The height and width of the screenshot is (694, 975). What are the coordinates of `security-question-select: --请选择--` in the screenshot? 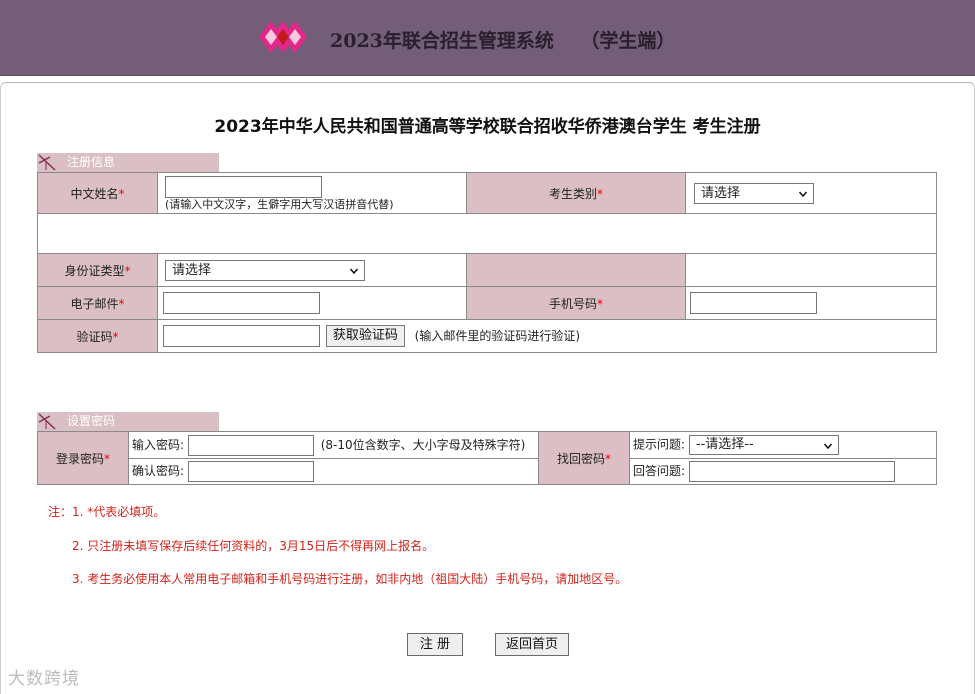 It's located at (763, 445).